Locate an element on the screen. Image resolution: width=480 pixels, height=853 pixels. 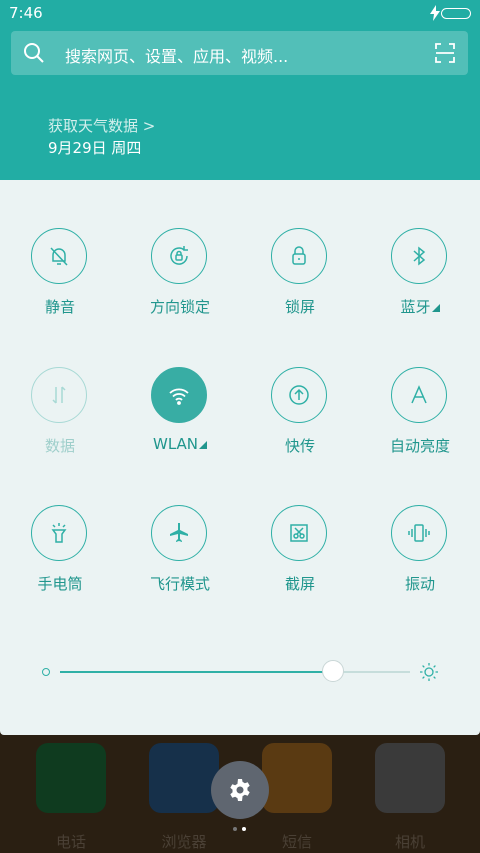
toggle-label: 快传 is located at coordinates (299, 446).